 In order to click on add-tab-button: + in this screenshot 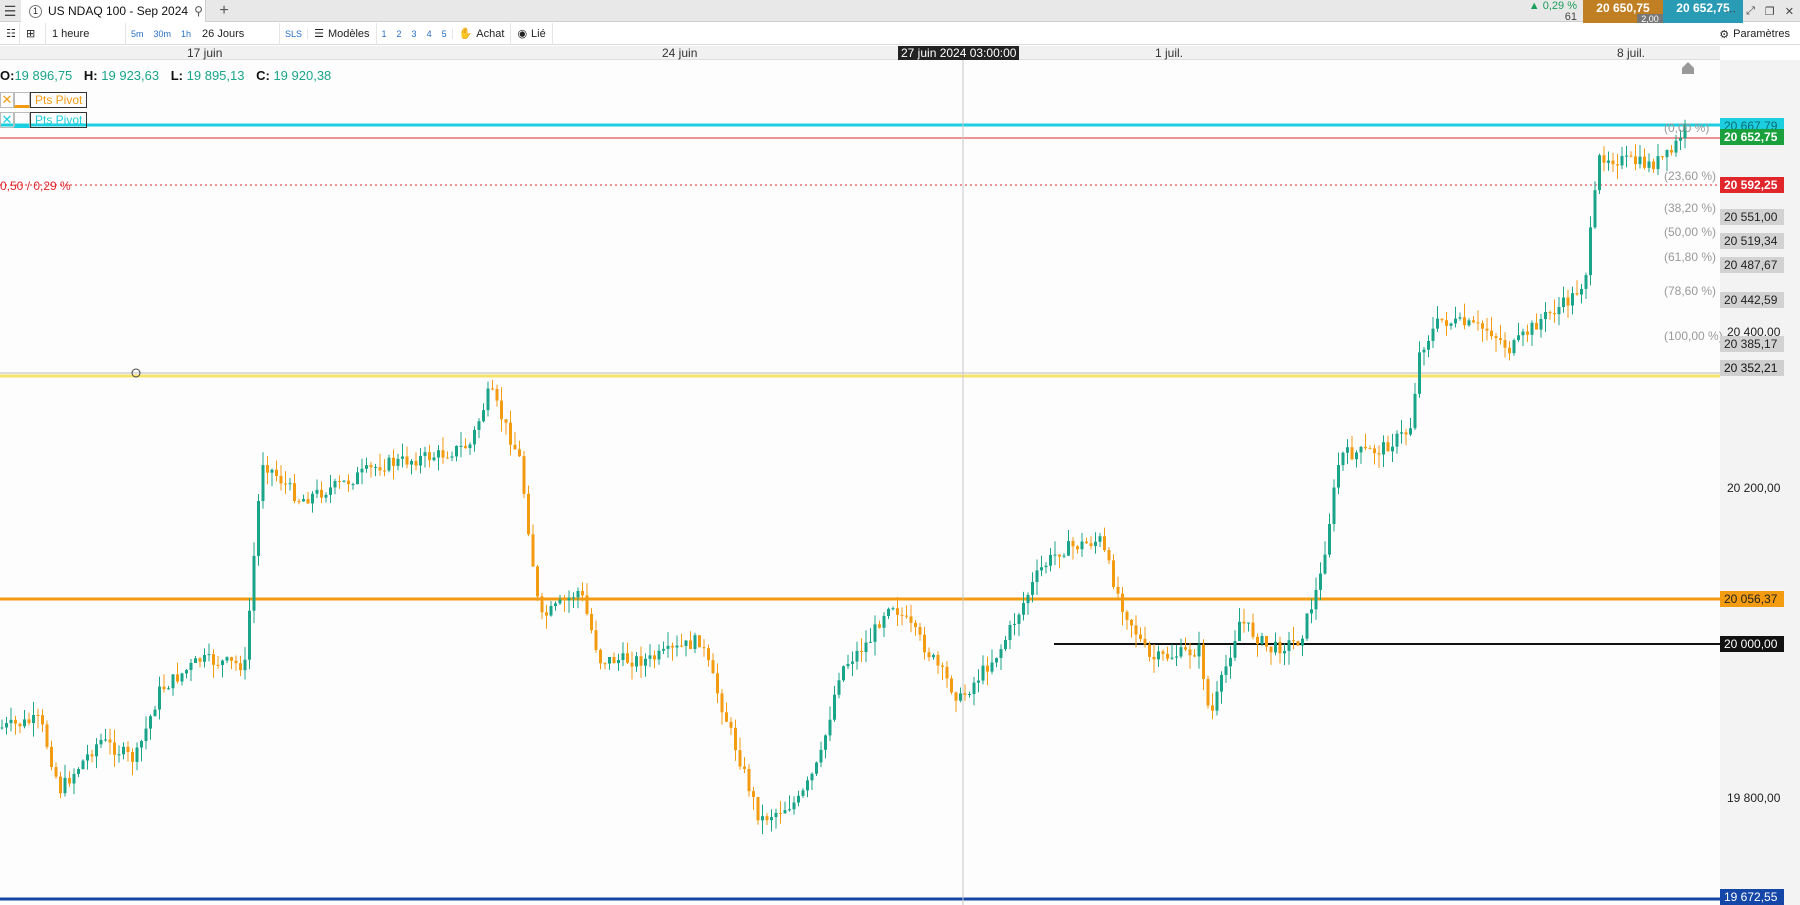, I will do `click(224, 11)`.